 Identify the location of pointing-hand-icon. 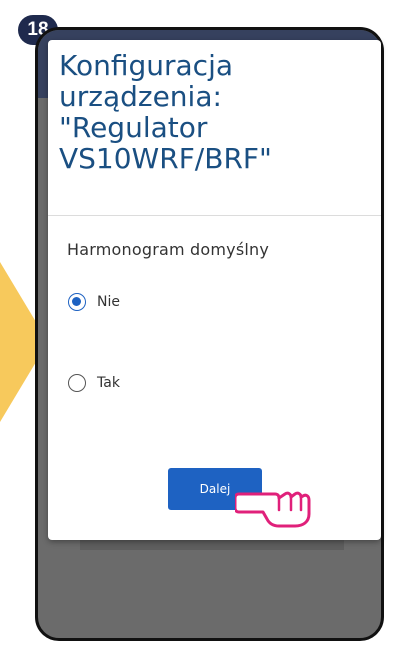
(273, 509).